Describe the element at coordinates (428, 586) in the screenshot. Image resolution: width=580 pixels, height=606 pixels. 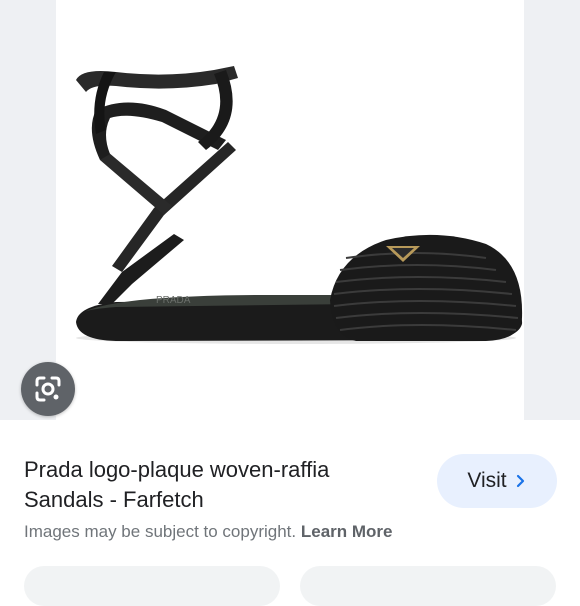
I see `bottom-action-chip-right` at that location.